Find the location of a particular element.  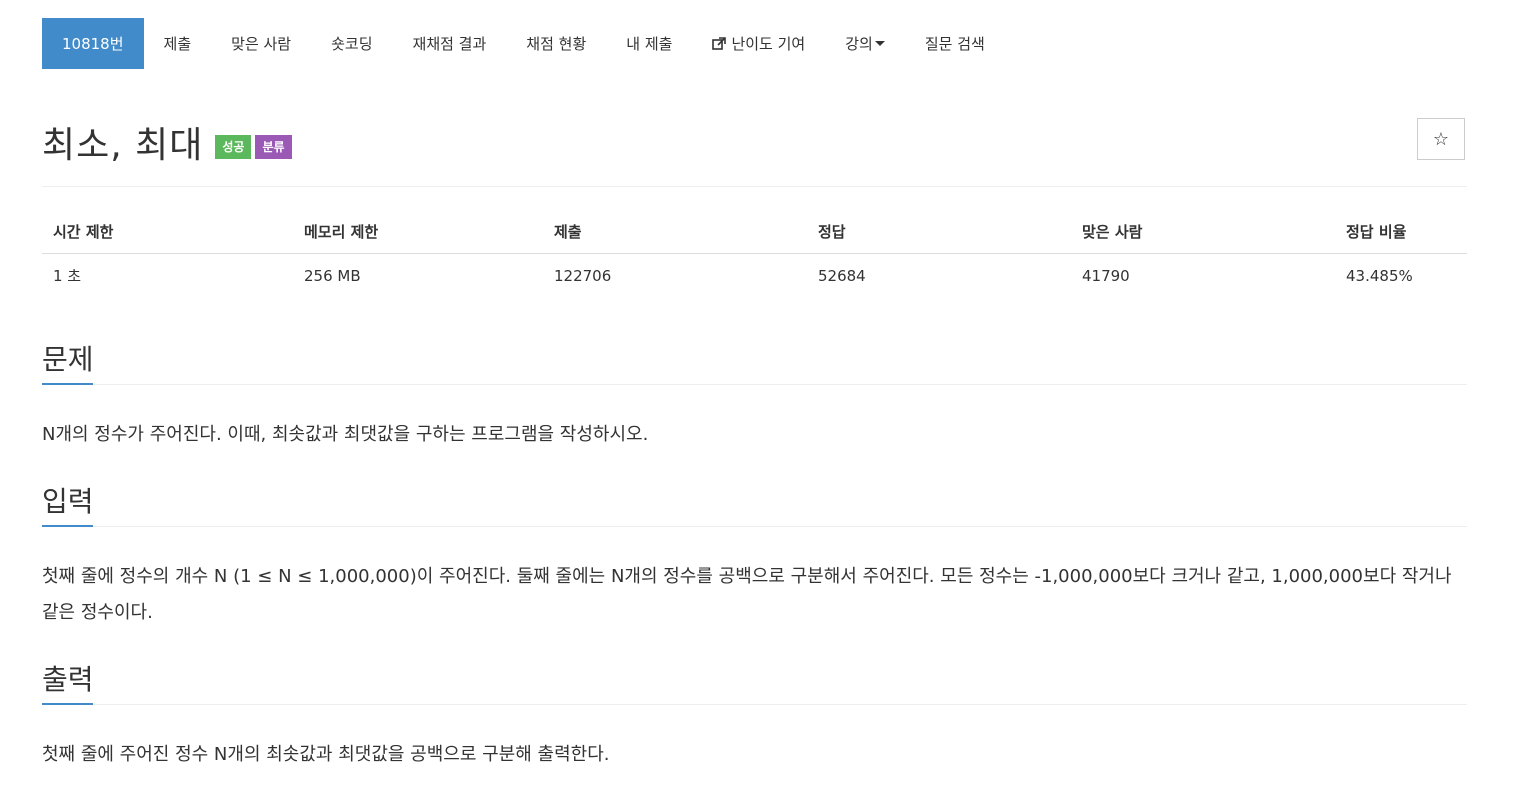

value-accept-ratio: 43.485% is located at coordinates (1379, 275).